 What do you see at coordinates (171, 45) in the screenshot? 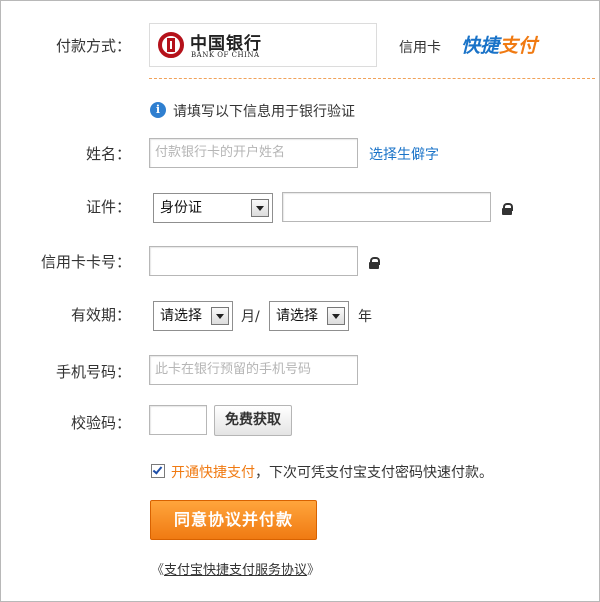
I see `boc-logo-icon` at bounding box center [171, 45].